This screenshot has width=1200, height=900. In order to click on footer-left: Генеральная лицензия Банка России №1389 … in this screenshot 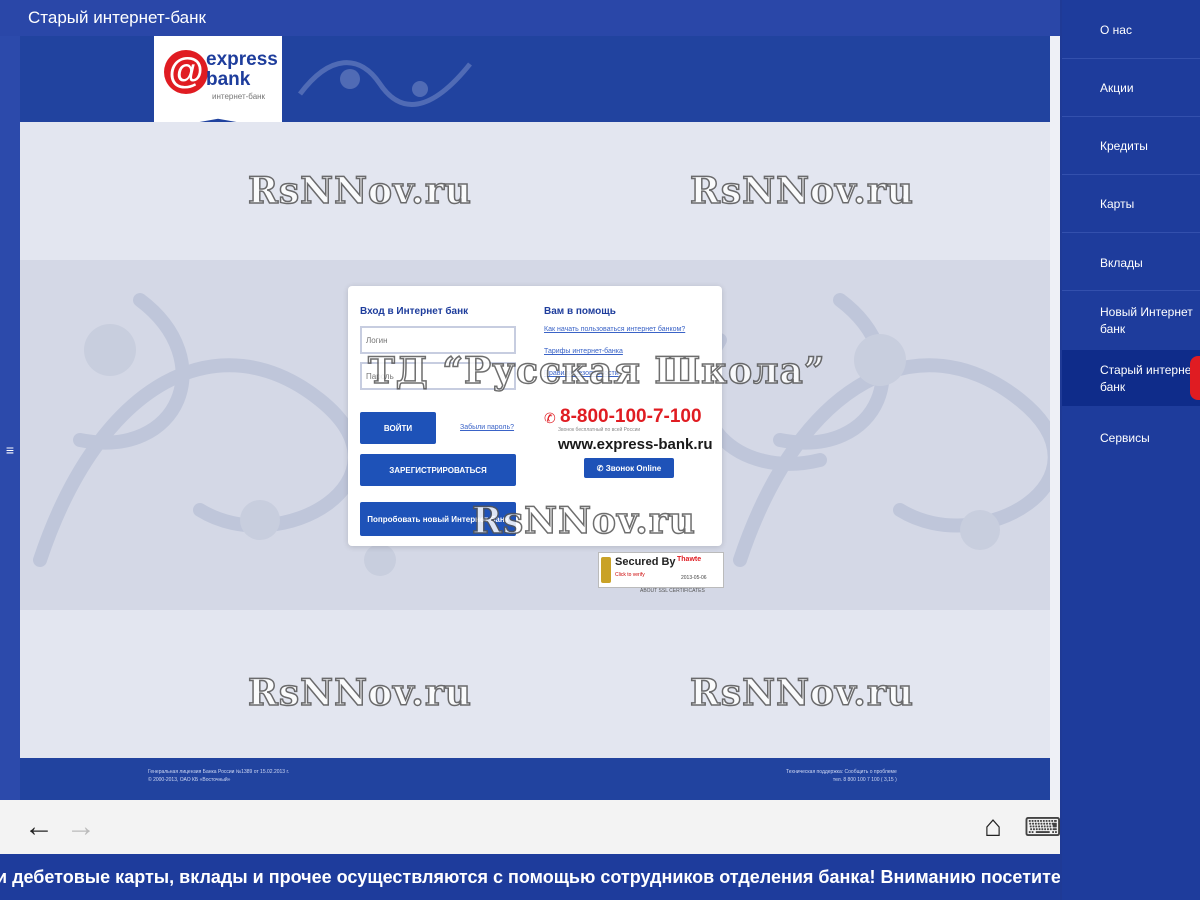, I will do `click(218, 776)`.